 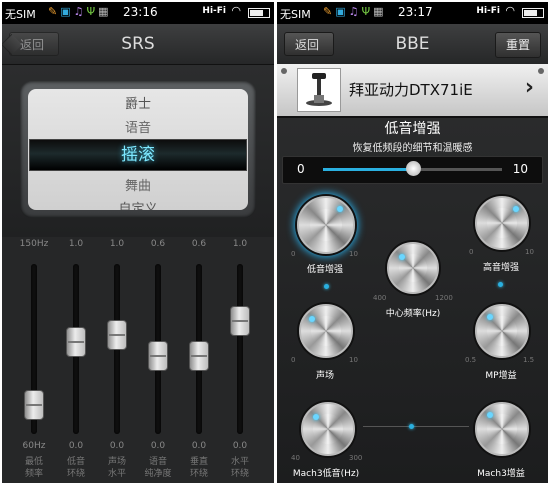 I want to click on dial-mach3-gain, so click(x=502, y=429).